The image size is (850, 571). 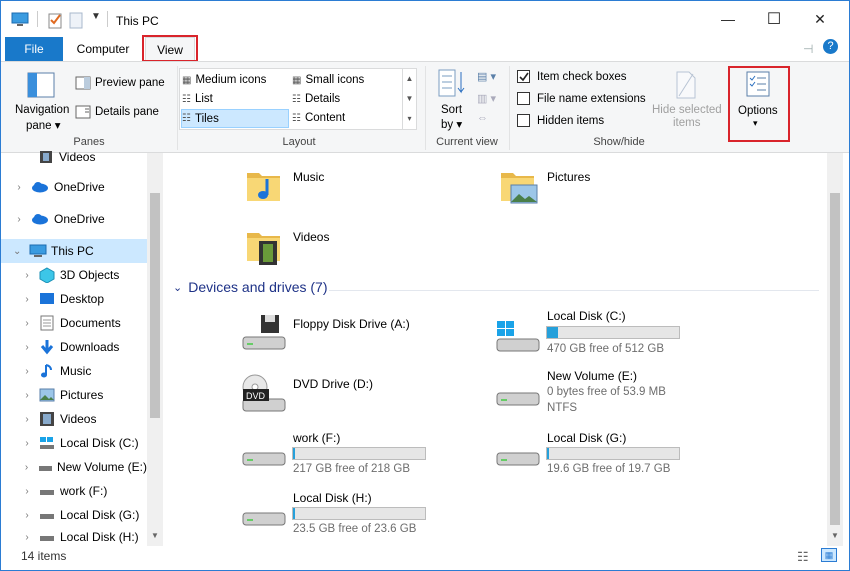 I want to click on preview-pane-button: Preview pane, so click(x=120, y=83).